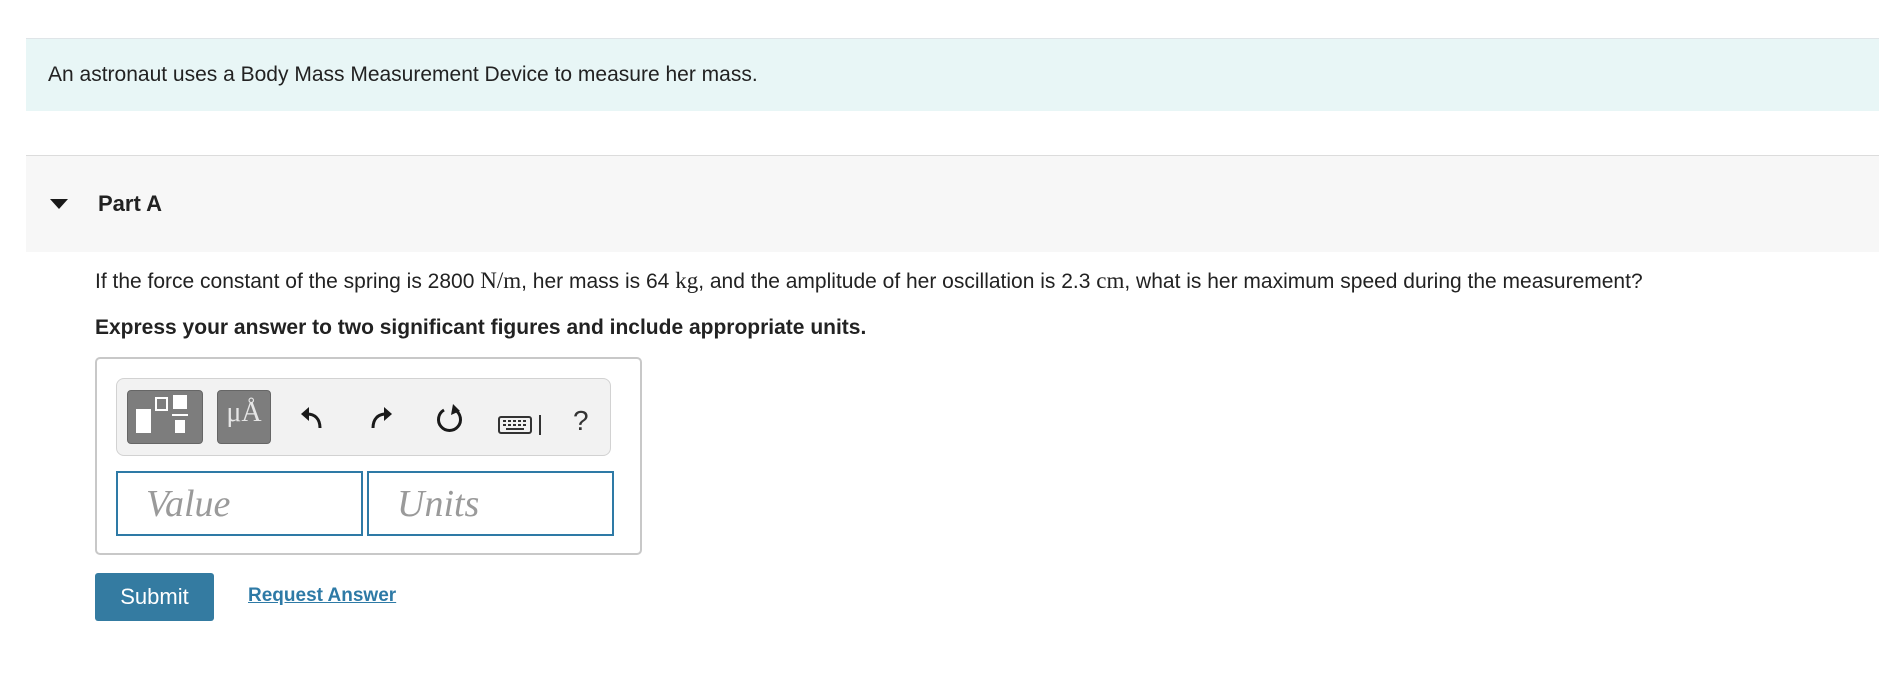 This screenshot has width=1879, height=678. Describe the element at coordinates (1110, 280) in the screenshot. I see `amplitude-unit: cm` at that location.